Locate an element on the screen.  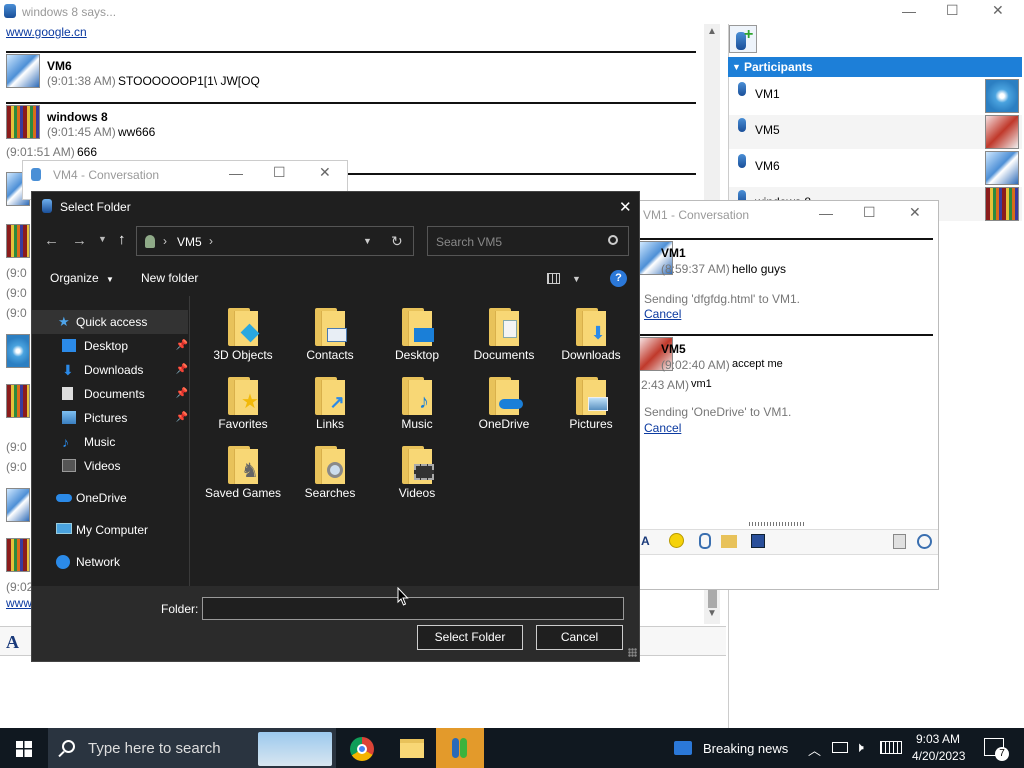
clock-time: 9:03 AM is located at coordinates (938, 739).